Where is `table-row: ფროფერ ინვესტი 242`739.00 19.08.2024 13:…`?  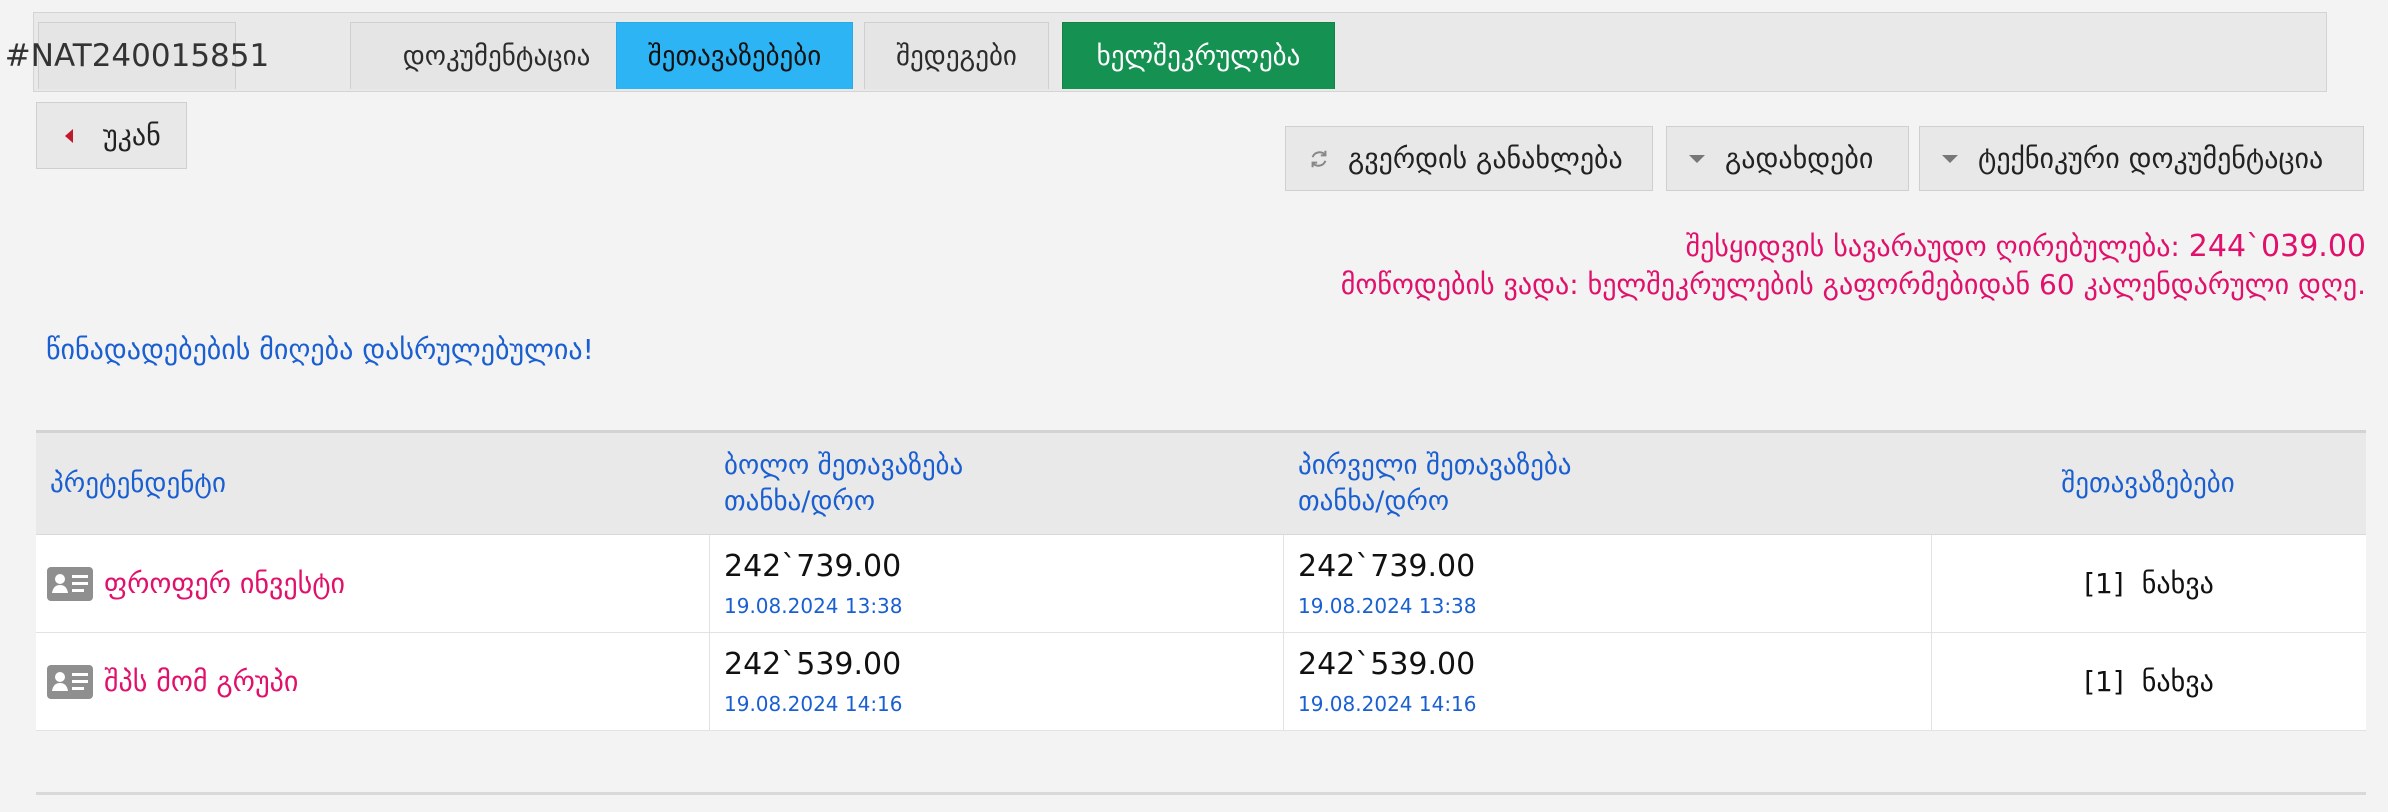
table-row: ფროფერ ინვესტი 242`739.00 19.08.2024 13:… is located at coordinates (1201, 584).